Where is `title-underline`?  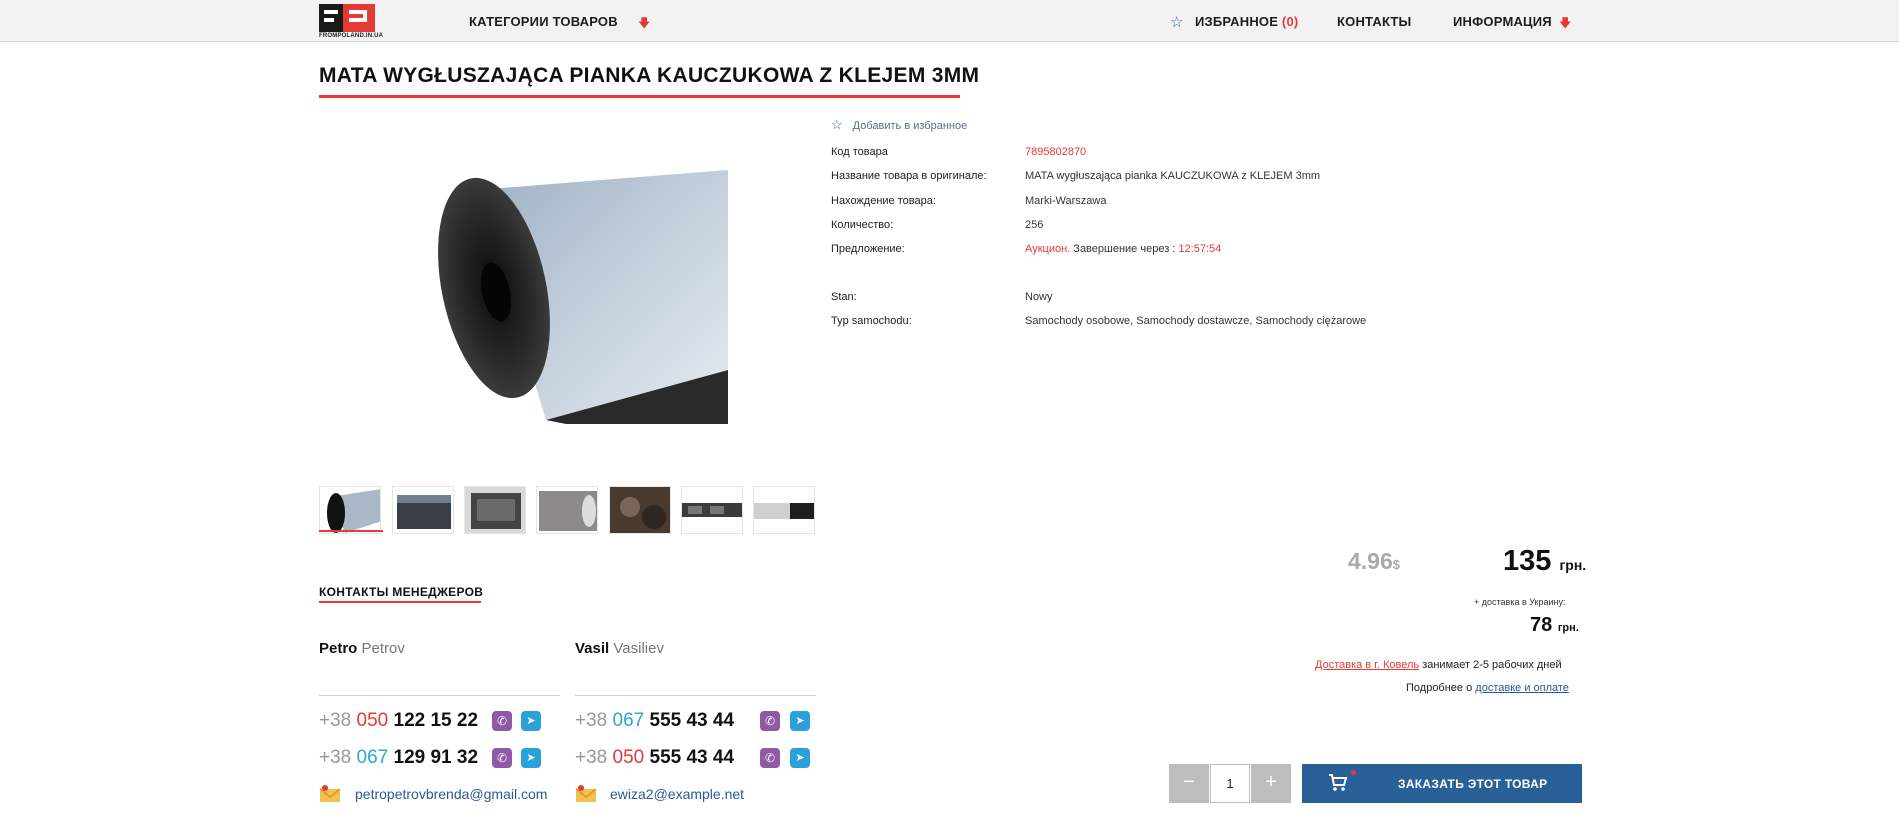 title-underline is located at coordinates (639, 96).